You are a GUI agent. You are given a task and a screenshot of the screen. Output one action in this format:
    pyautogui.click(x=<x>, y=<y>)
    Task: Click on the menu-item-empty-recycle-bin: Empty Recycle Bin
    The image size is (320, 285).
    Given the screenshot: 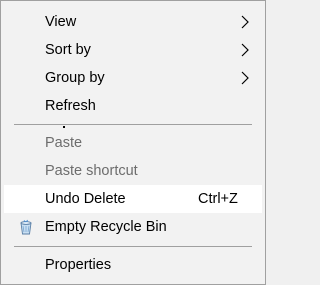 What is the action you would take?
    pyautogui.click(x=133, y=227)
    